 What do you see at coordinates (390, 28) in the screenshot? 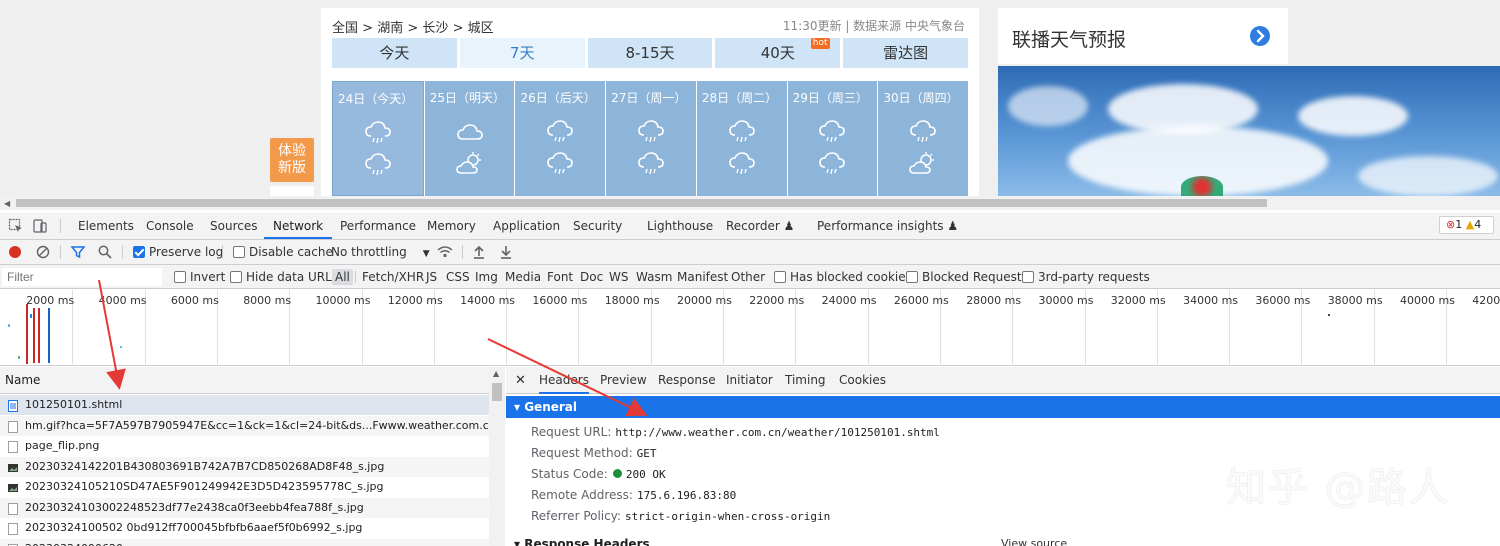
I see `breadcrumb-item-hunan: 湖南` at bounding box center [390, 28].